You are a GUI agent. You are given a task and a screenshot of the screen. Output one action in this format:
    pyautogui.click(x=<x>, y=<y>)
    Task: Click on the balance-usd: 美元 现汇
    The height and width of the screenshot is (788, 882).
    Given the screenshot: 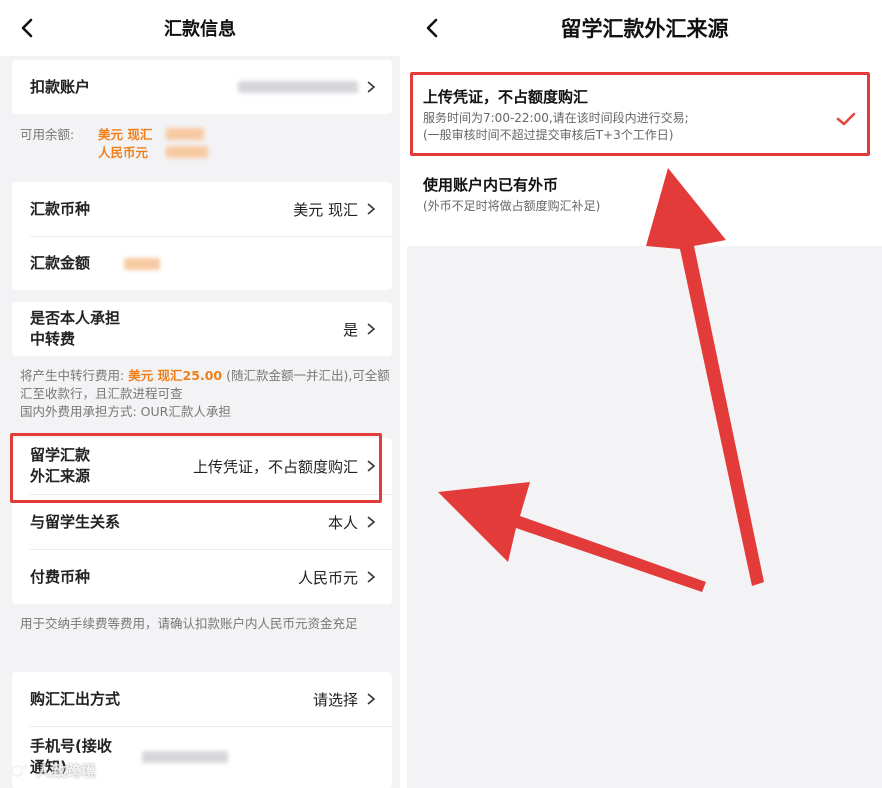 What is the action you would take?
    pyautogui.click(x=125, y=134)
    